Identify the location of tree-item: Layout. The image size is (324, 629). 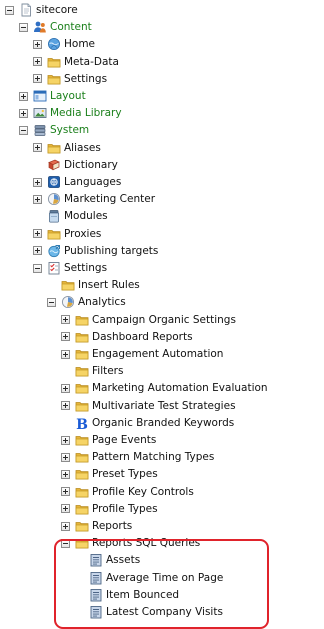
(52, 96).